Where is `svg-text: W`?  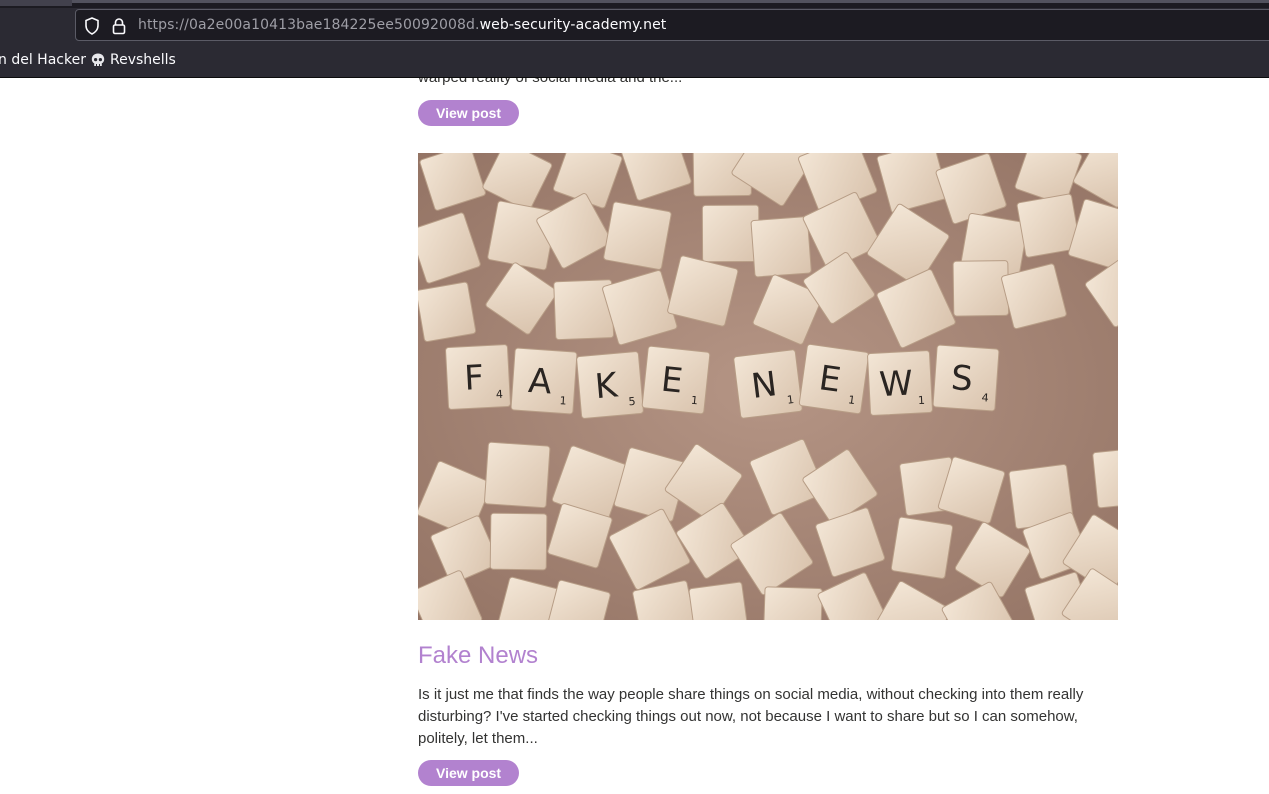 svg-text: W is located at coordinates (896, 384).